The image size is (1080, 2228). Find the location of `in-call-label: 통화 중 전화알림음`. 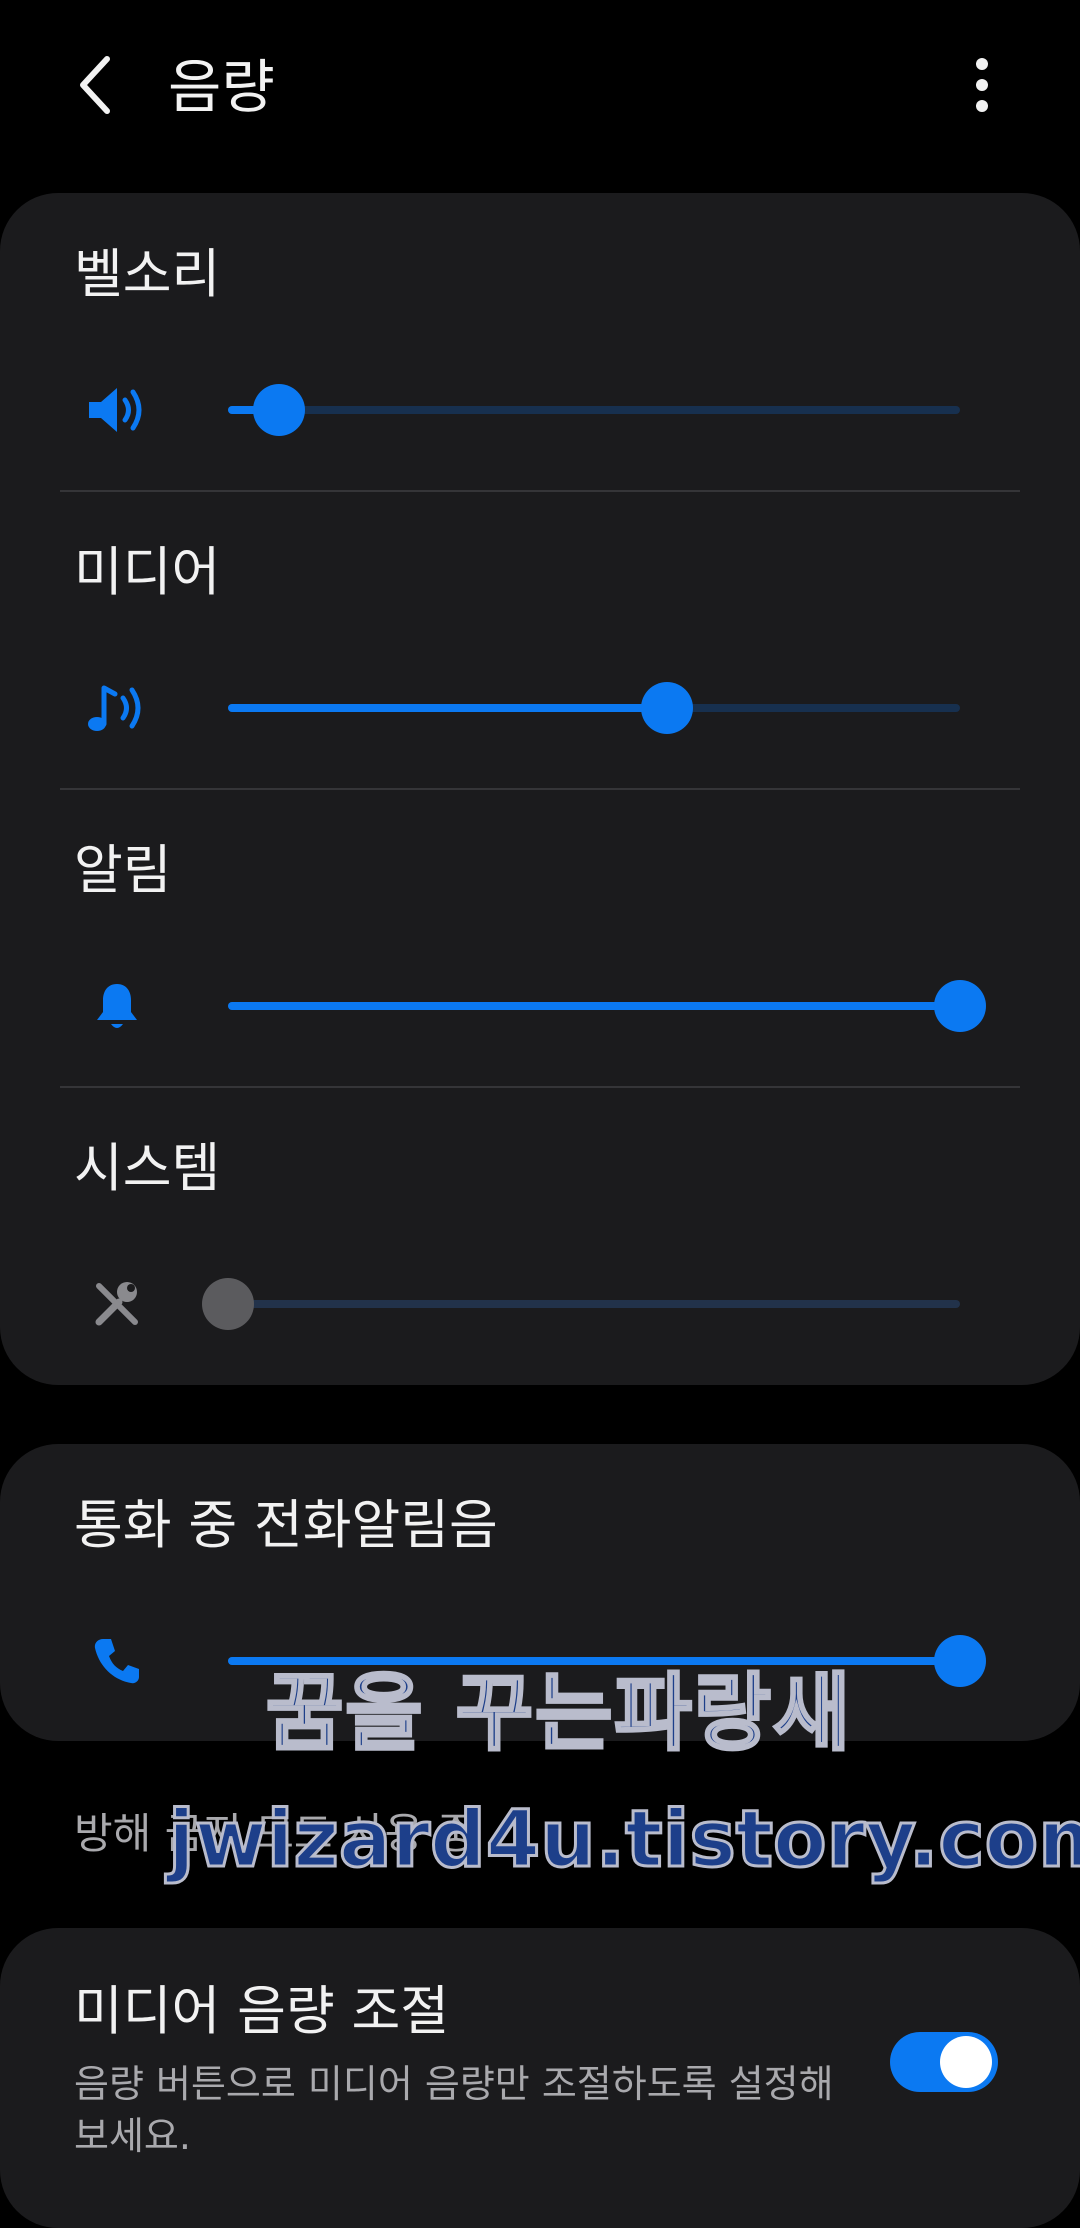

in-call-label: 통화 중 전화알림음 is located at coordinates (286, 1525).